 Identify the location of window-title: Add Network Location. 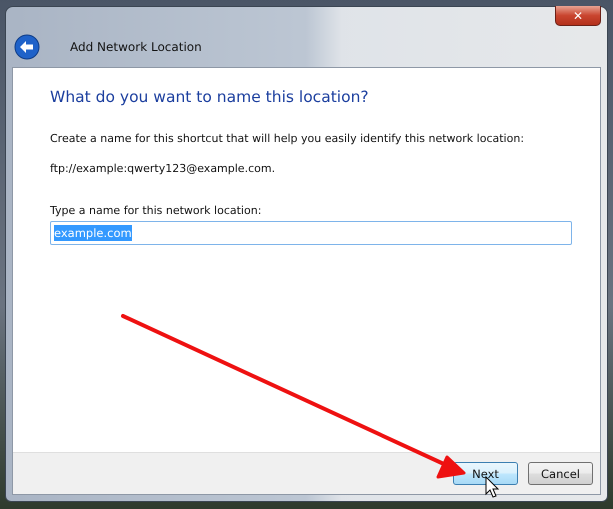
(136, 47).